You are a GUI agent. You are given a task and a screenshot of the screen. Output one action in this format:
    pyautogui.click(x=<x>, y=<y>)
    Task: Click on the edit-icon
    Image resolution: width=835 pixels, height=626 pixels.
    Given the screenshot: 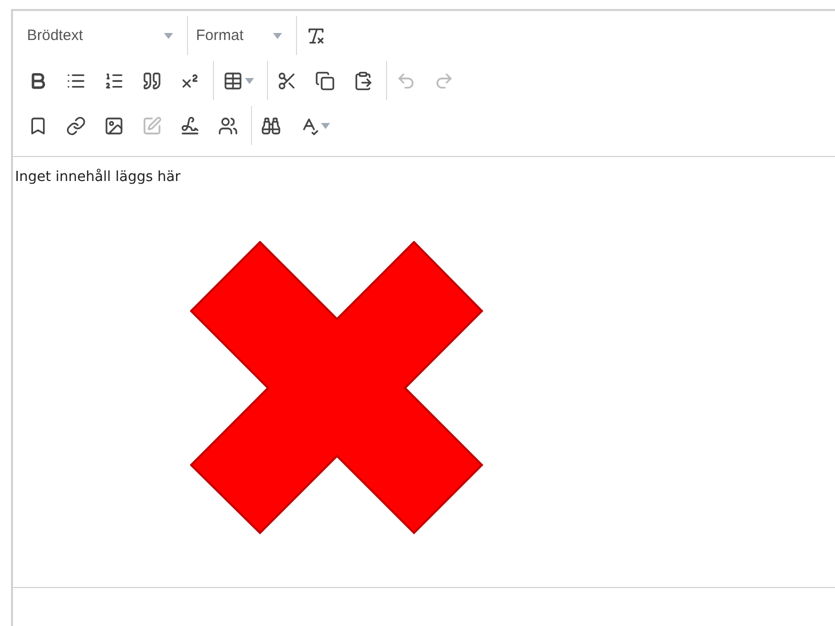 What is the action you would take?
    pyautogui.click(x=152, y=126)
    